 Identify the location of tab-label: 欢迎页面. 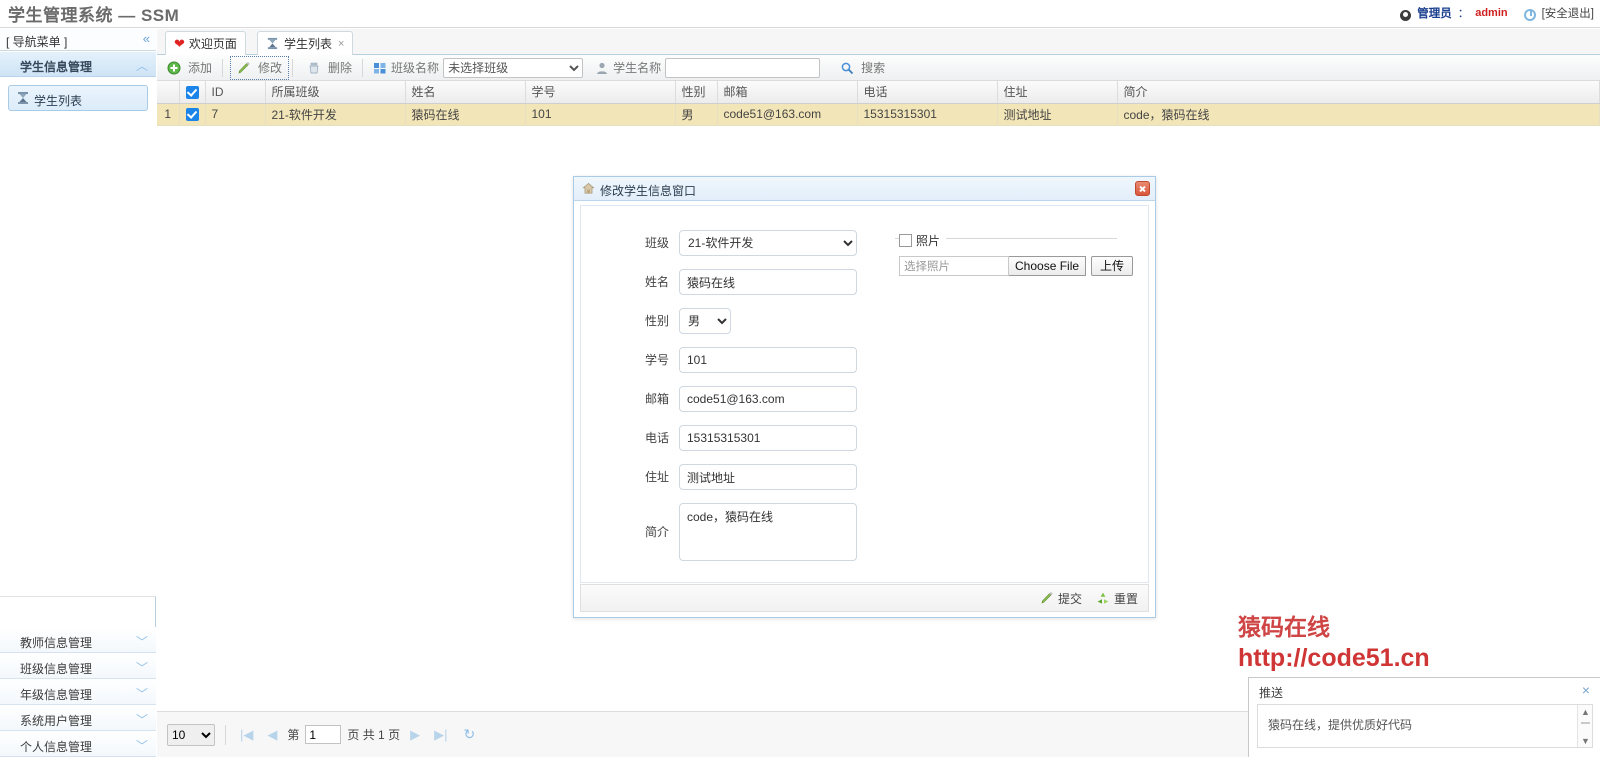
(212, 44).